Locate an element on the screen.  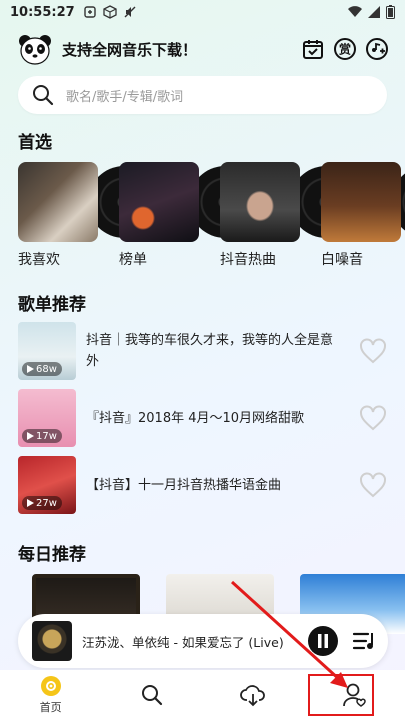
cube-icon is located at coordinates (110, 12).